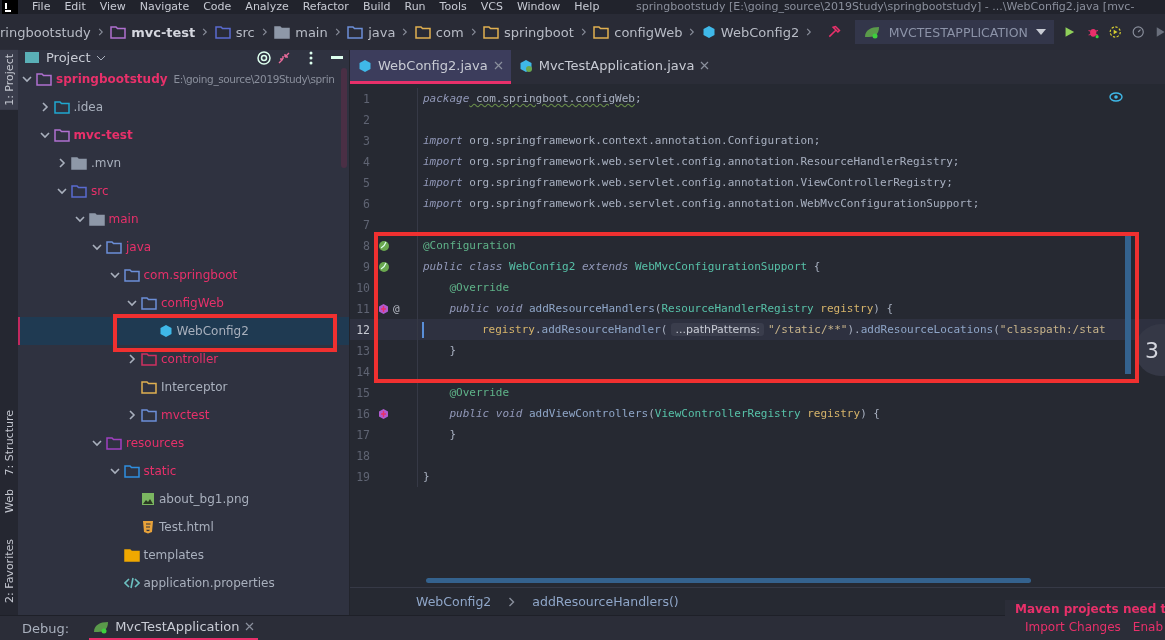 This screenshot has height=640, width=1165. I want to click on tree-row: springbootstudy E:\going_source\2019Study\sprin, so click(183, 79).